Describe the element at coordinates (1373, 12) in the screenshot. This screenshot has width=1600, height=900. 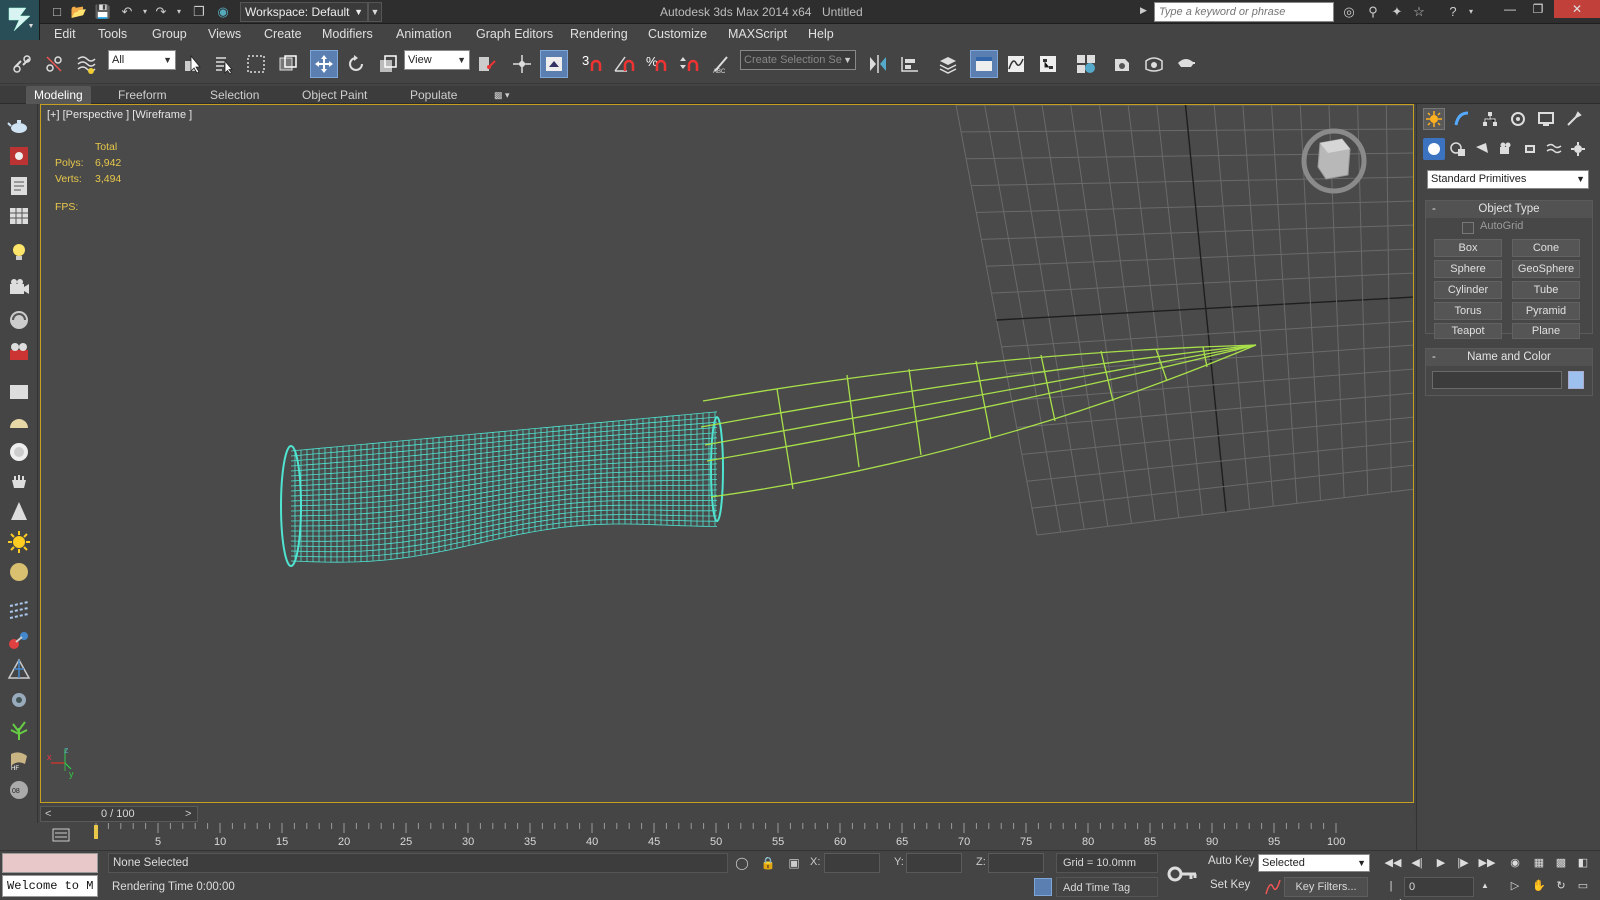
I see `subscription-center-icon: ⚲` at that location.